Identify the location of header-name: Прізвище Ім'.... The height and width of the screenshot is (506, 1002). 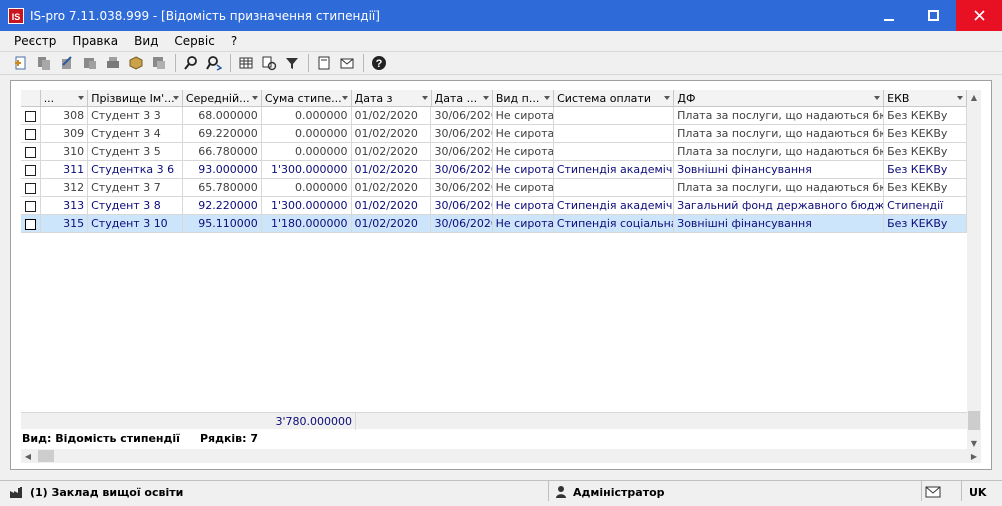
(135, 98).